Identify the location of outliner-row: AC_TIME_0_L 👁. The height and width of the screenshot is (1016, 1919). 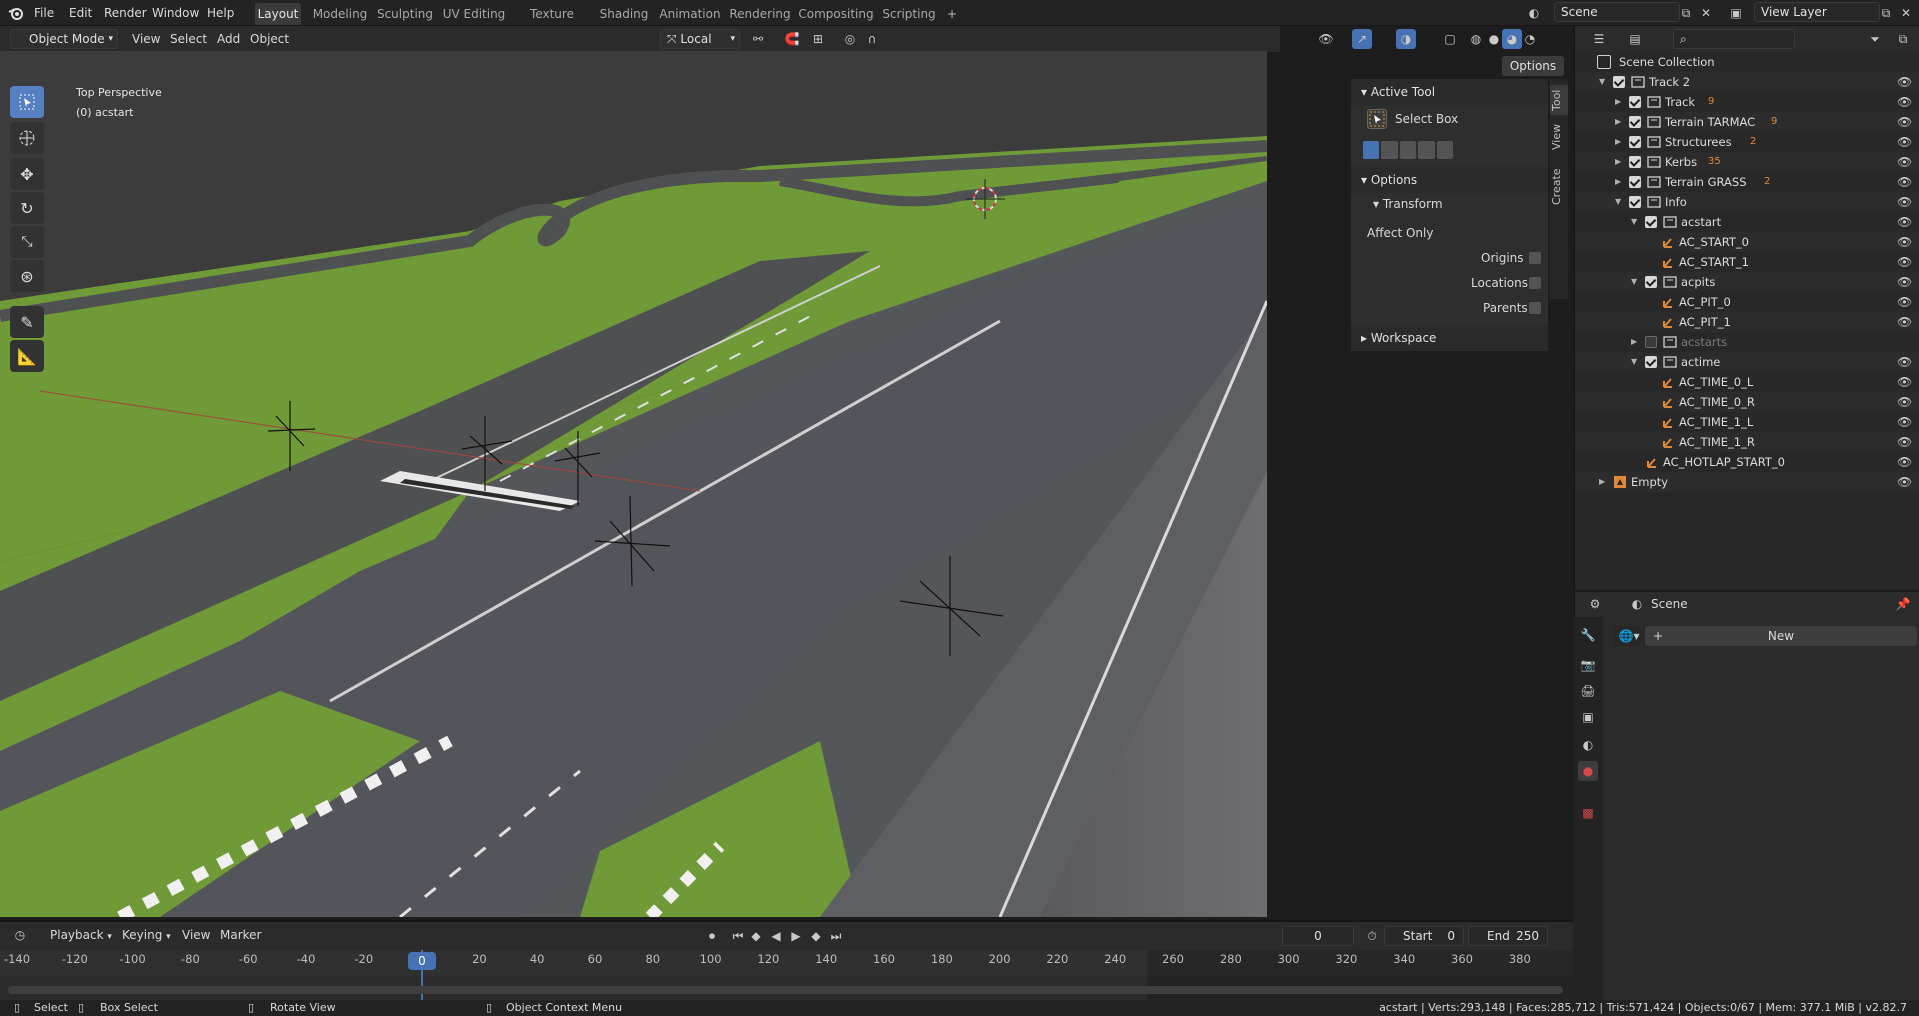
(1747, 382).